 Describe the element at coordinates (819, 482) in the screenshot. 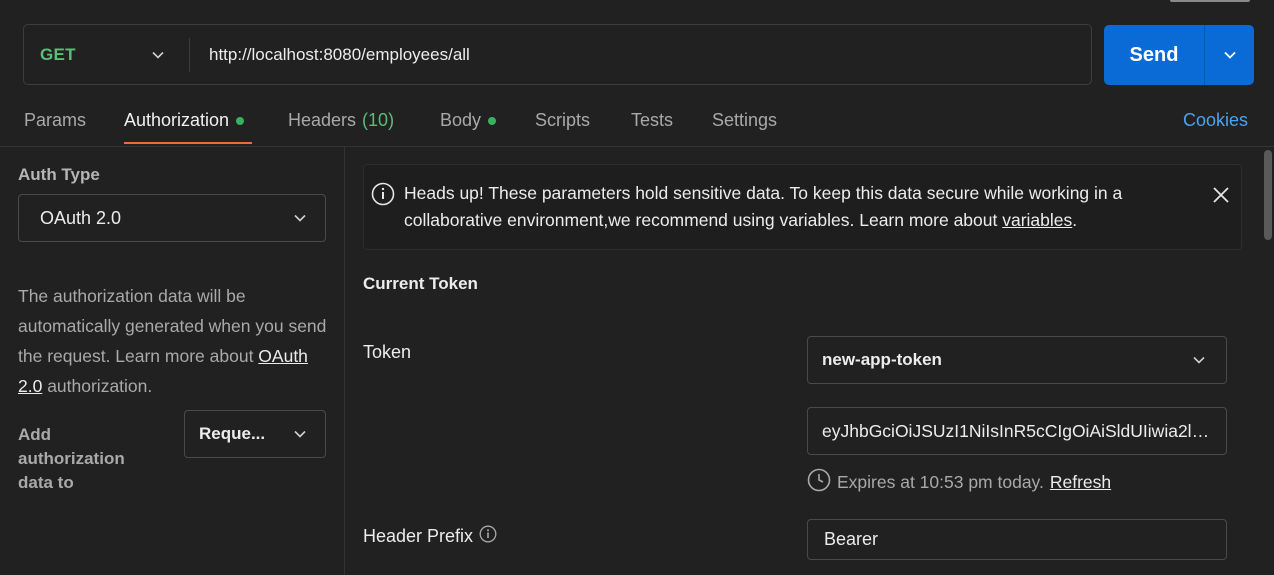

I see `clock-icon` at that location.